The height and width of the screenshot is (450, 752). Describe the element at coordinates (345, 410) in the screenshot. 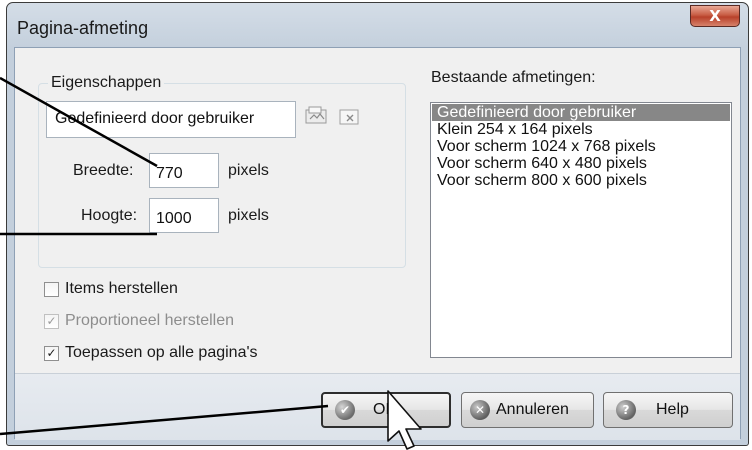

I see `check-icon: ✔` at that location.